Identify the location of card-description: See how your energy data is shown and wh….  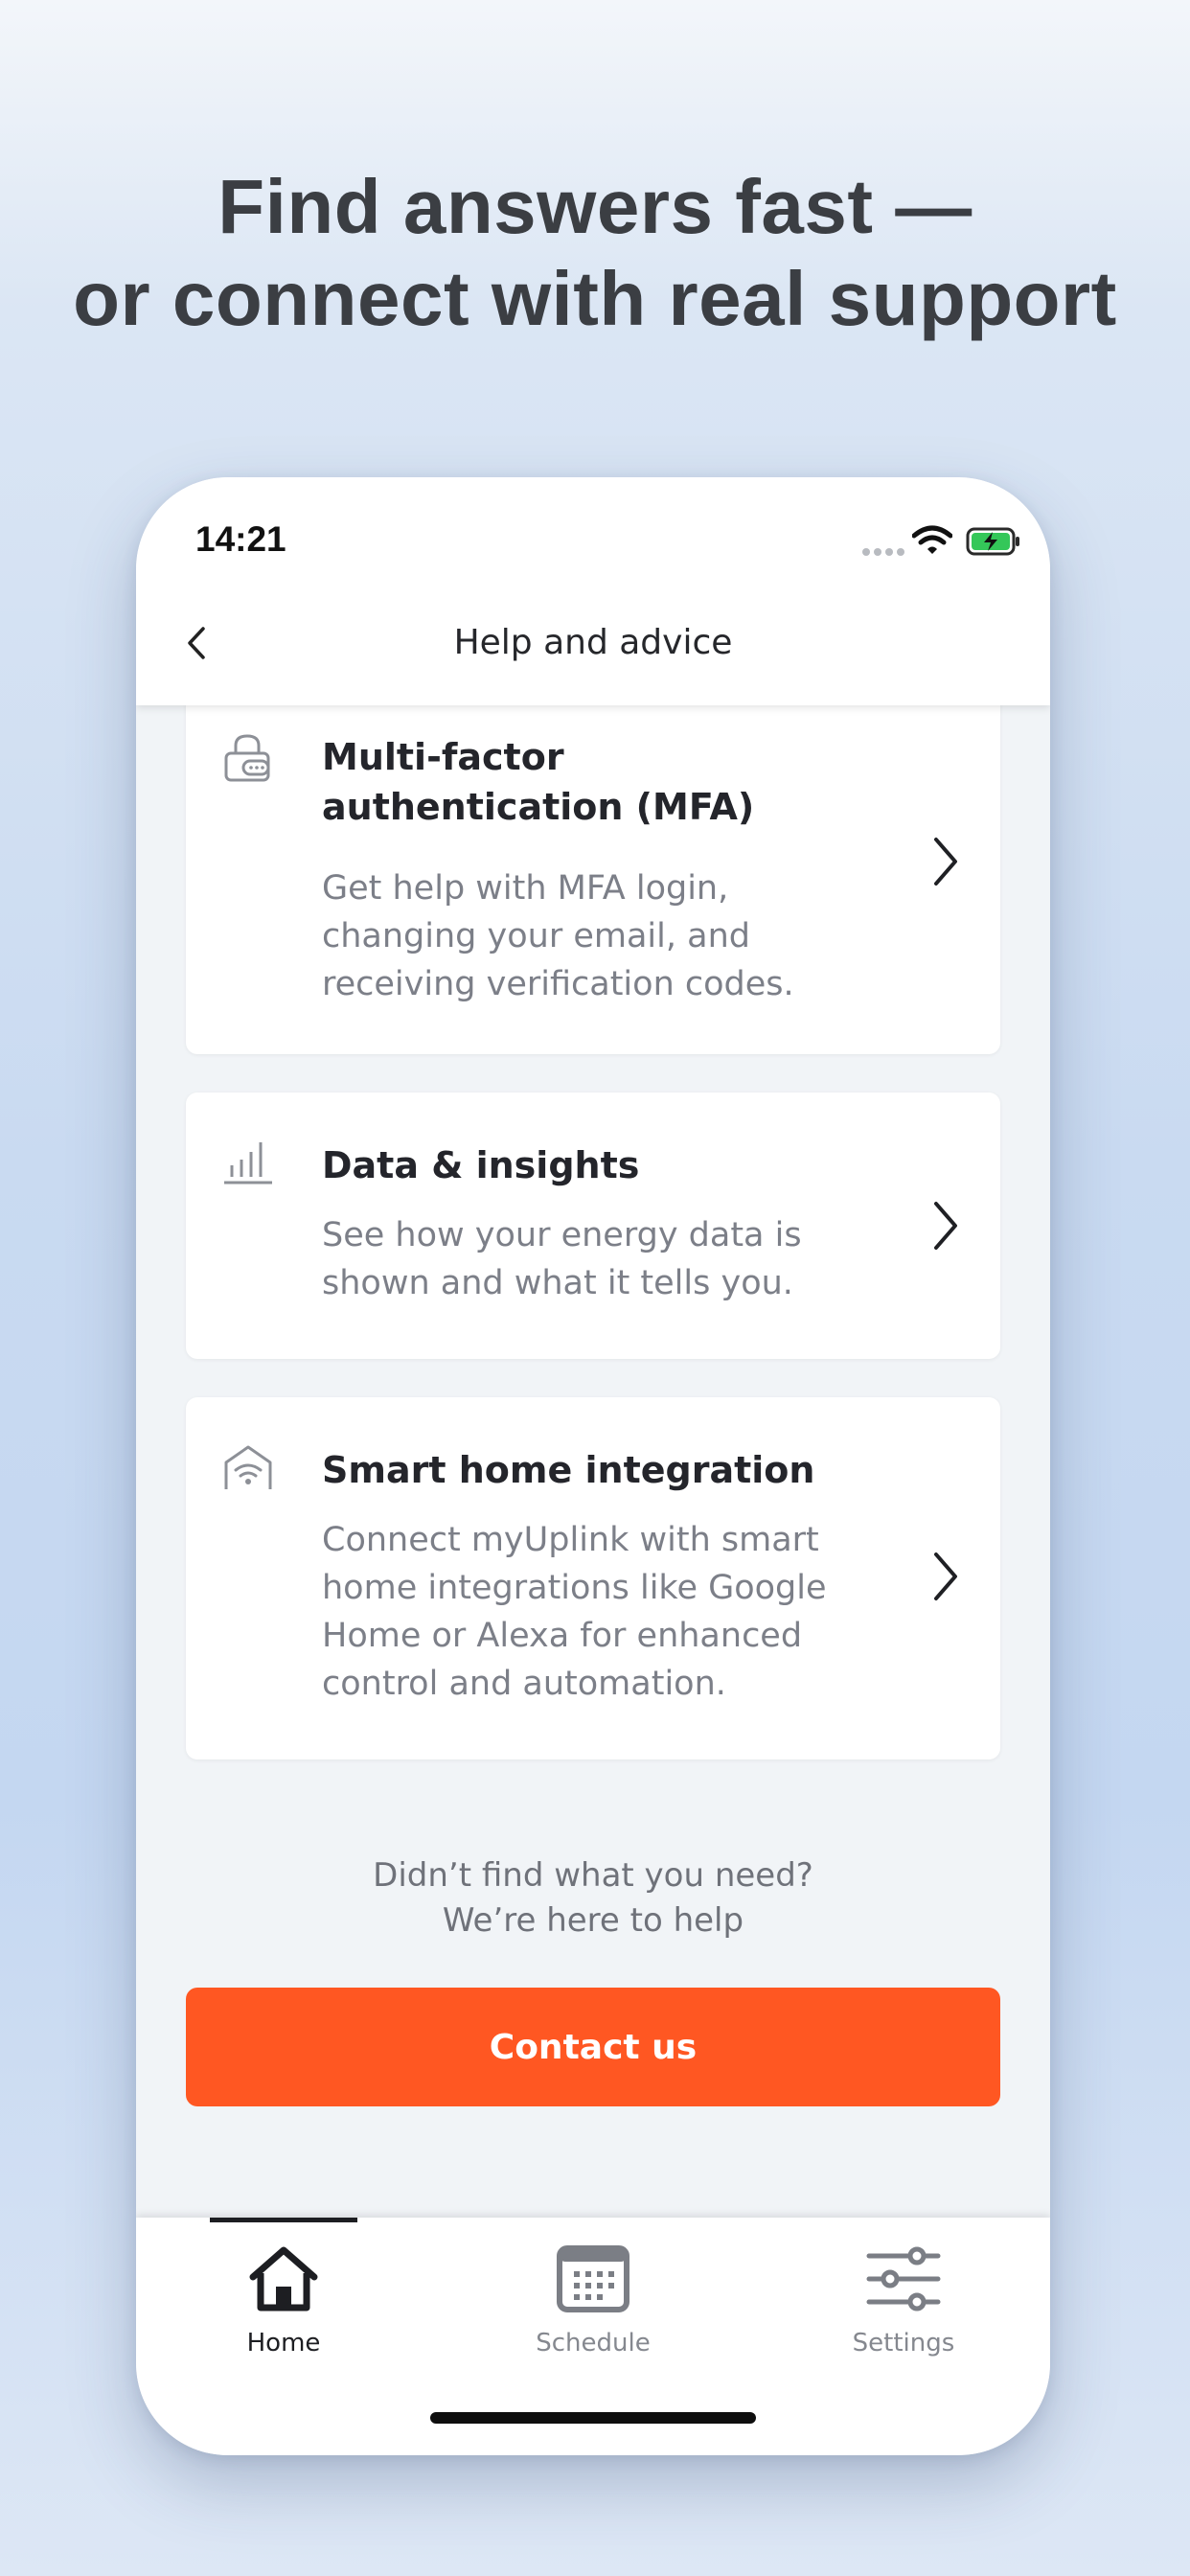
(590, 1259).